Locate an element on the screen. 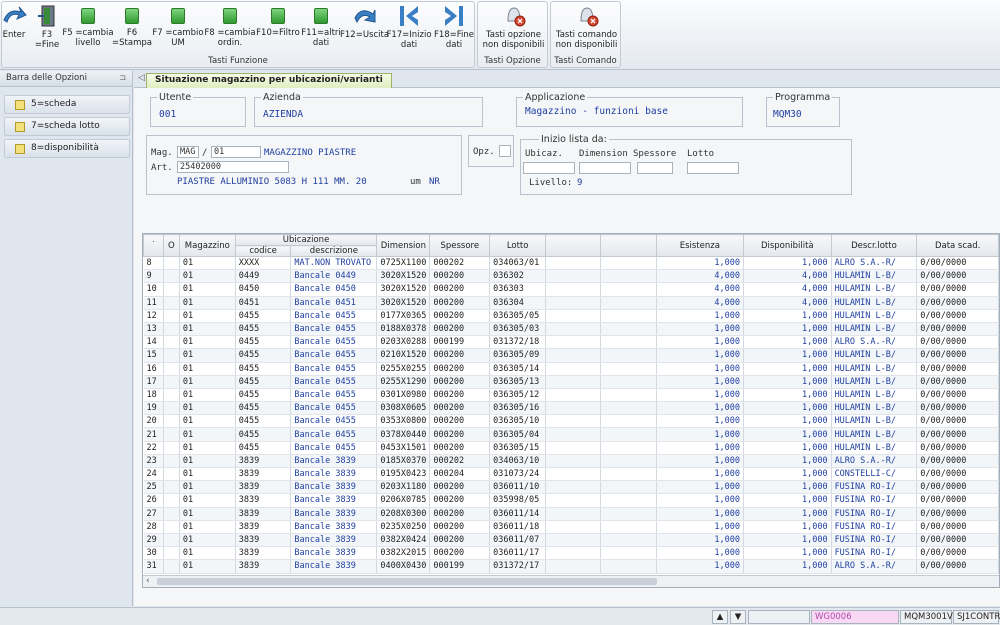  option-keys-button: Tasti opzione non disponibili is located at coordinates (513, 27).